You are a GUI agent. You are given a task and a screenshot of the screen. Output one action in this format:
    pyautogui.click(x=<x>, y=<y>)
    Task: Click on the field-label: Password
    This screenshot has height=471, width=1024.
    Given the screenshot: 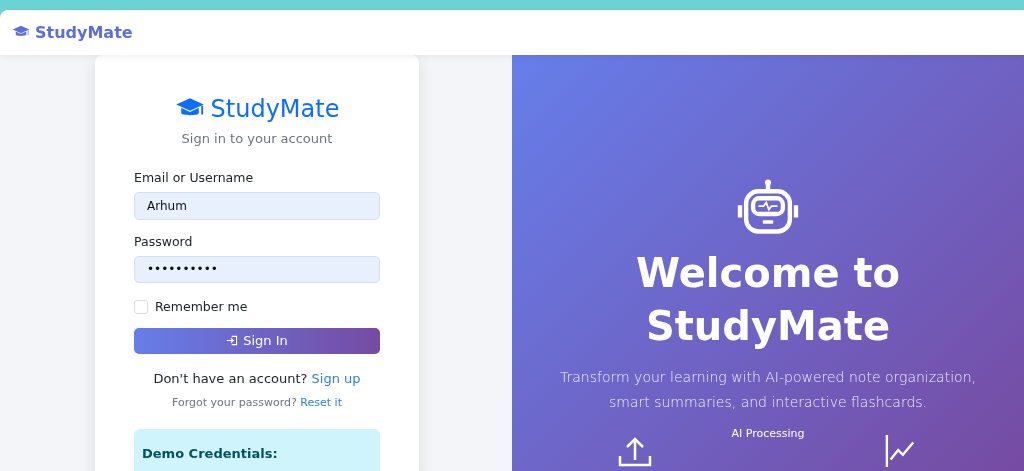 What is the action you would take?
    pyautogui.click(x=164, y=241)
    